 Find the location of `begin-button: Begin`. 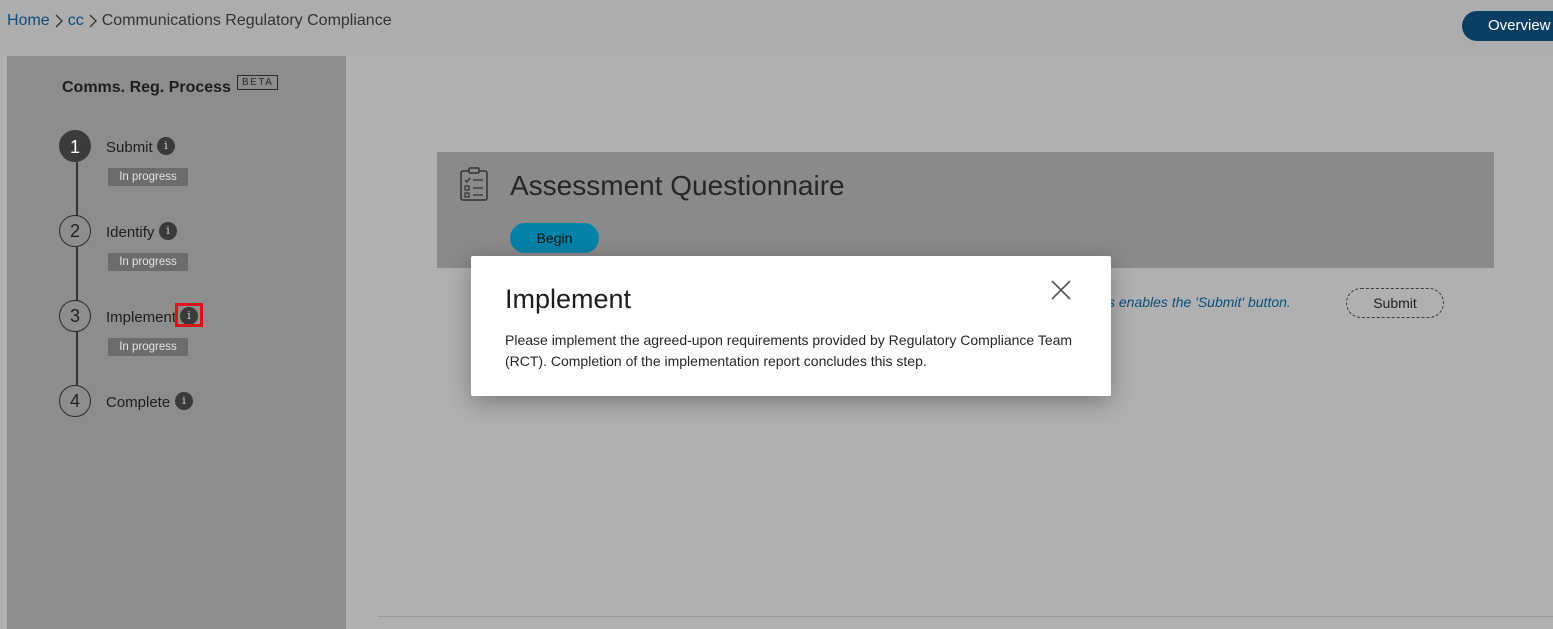

begin-button: Begin is located at coordinates (554, 238).